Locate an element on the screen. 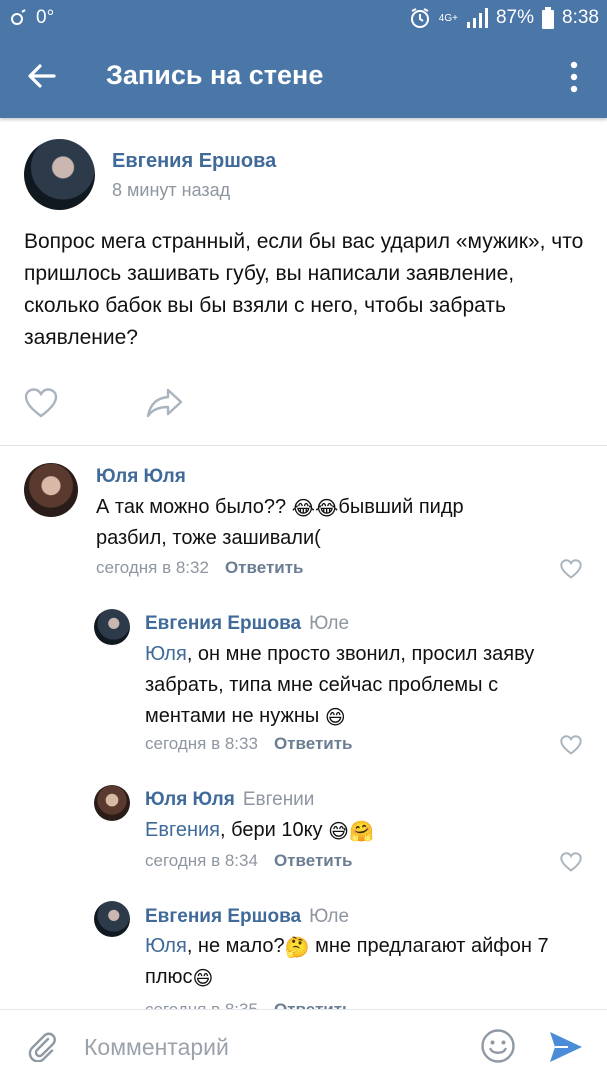  back-arrow-icon is located at coordinates (42, 76).